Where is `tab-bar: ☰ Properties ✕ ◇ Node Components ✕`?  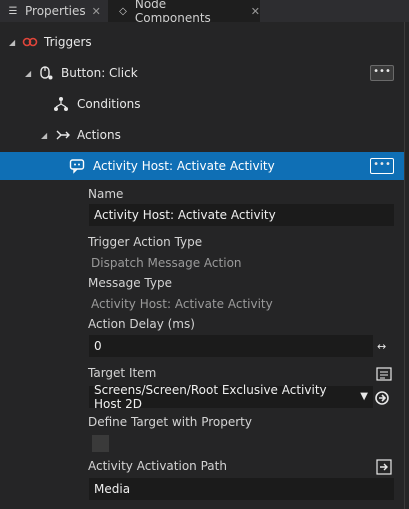
tab-bar: ☰ Properties ✕ ◇ Node Components ✕ is located at coordinates (204, 12).